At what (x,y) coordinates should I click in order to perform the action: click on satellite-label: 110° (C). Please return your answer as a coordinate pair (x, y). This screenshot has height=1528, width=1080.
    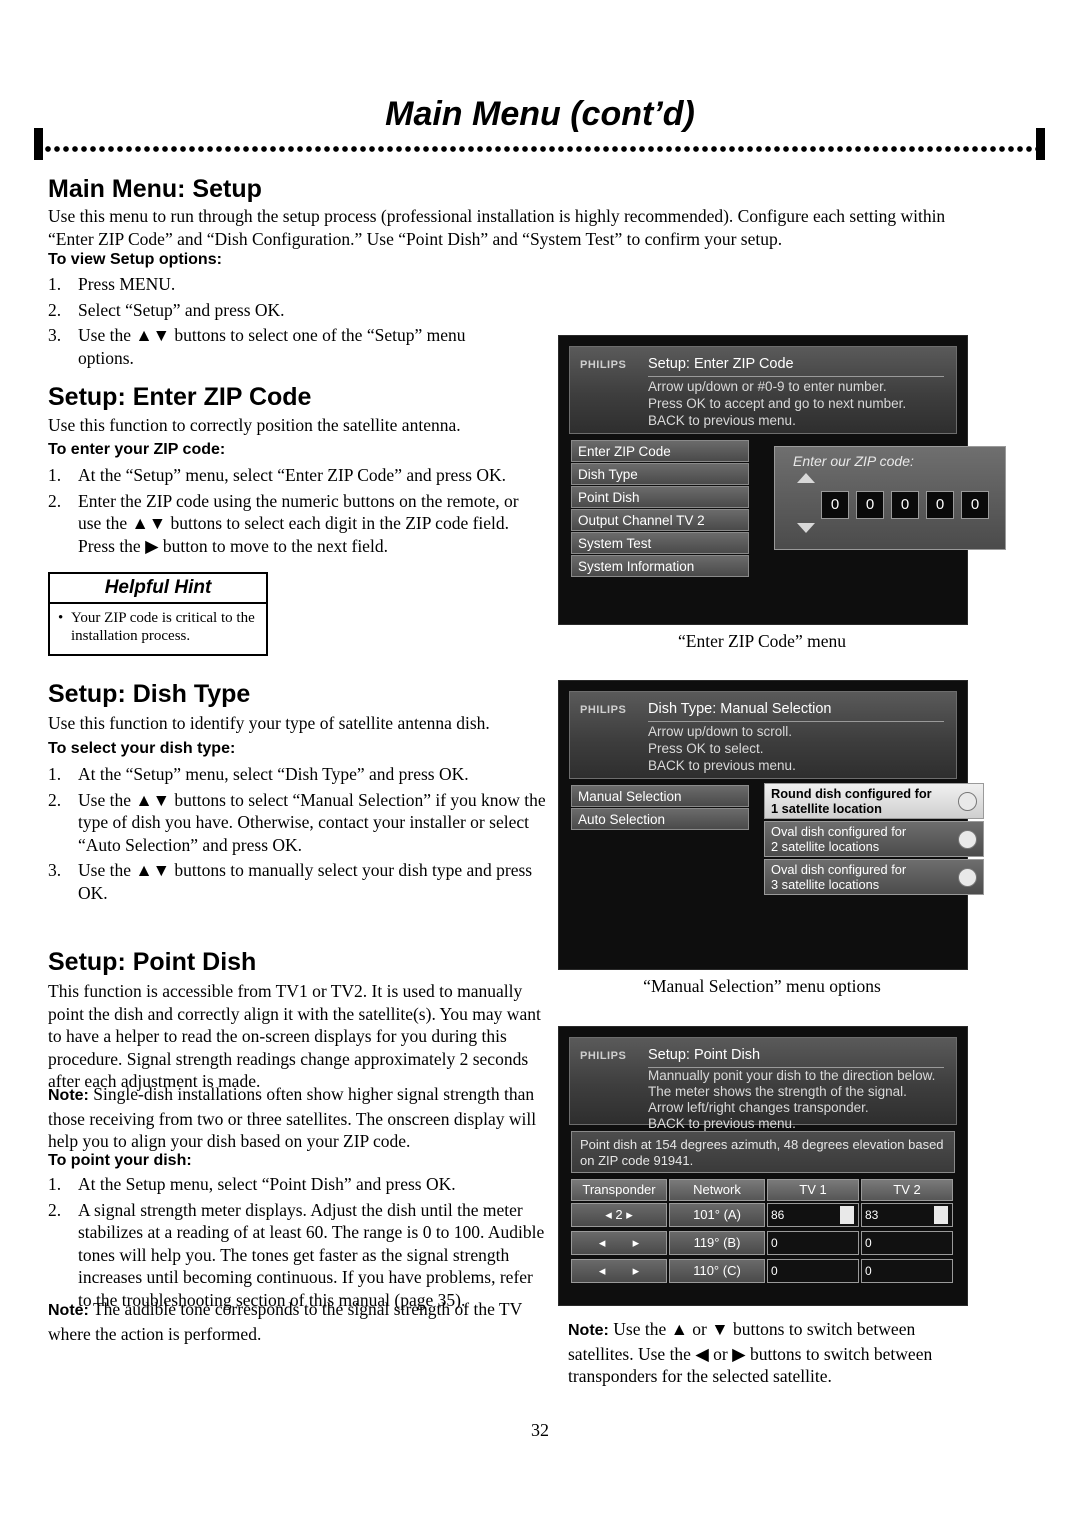
    Looking at the image, I should click on (717, 1271).